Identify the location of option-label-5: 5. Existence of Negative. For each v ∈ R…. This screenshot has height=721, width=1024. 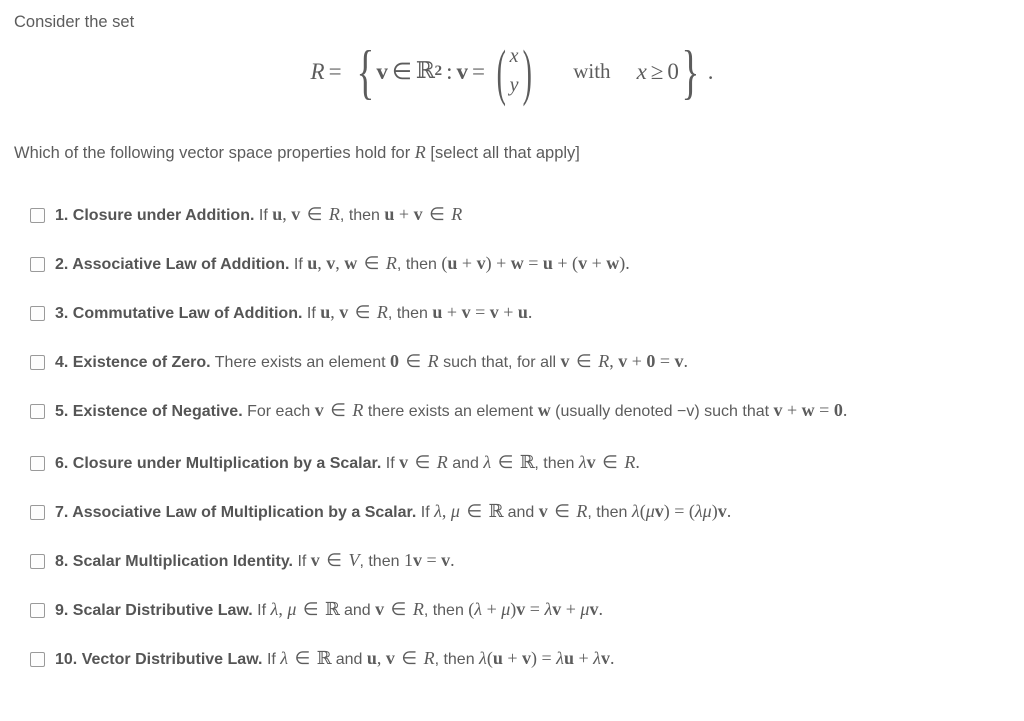
(451, 410).